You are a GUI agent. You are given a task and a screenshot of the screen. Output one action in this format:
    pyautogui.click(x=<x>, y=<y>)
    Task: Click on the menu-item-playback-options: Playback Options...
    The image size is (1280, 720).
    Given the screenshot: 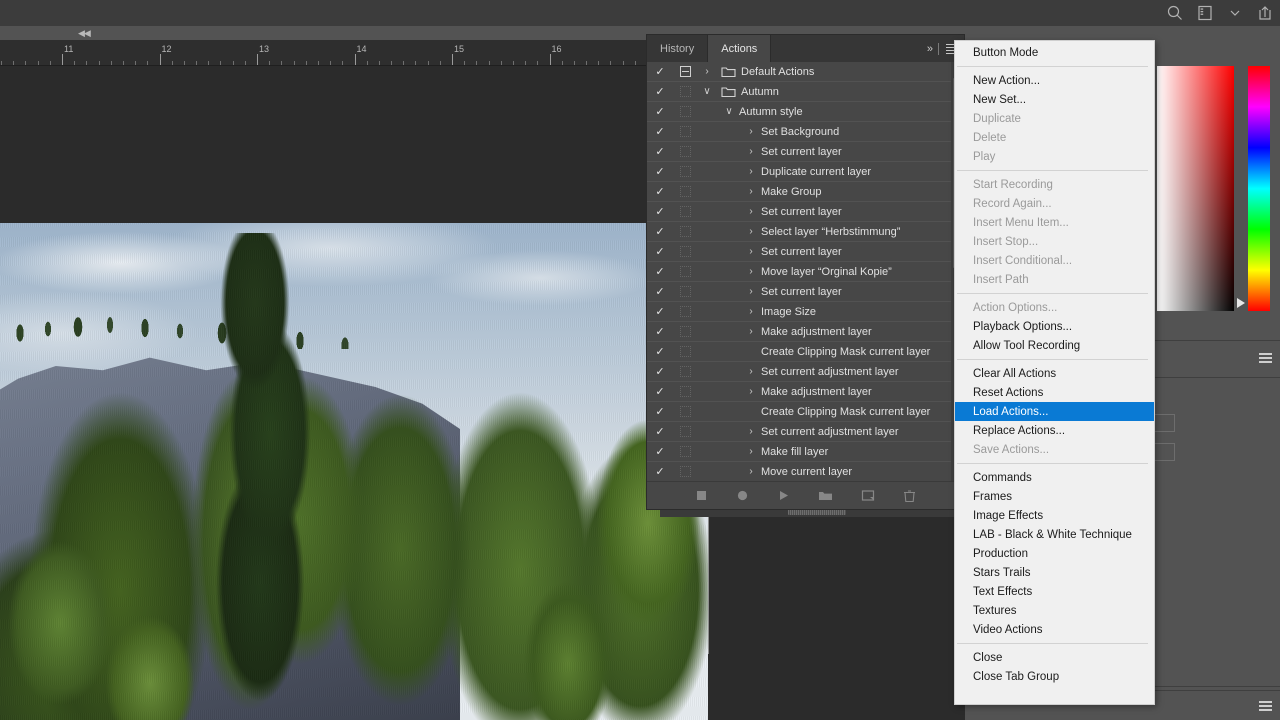 What is the action you would take?
    pyautogui.click(x=1054, y=326)
    